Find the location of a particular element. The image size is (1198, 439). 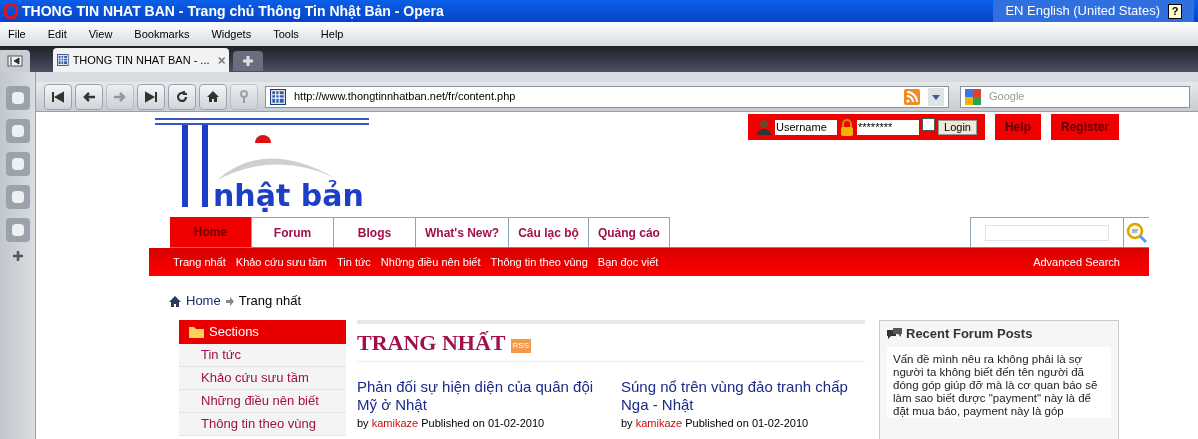

search-icon is located at coordinates (1136, 232).